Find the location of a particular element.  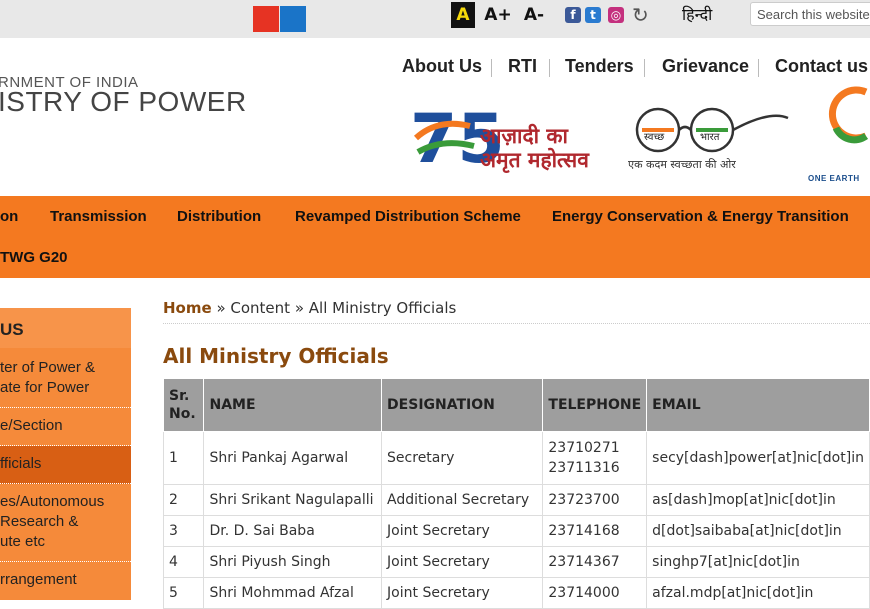

cell-sr: 2 is located at coordinates (183, 500).